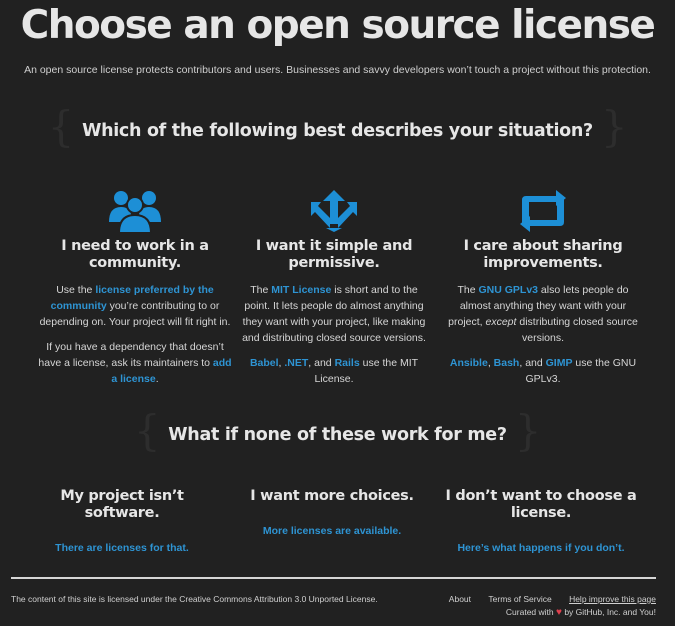 The height and width of the screenshot is (626, 675). I want to click on choice-simple-title: I want it simple and permissive., so click(334, 254).